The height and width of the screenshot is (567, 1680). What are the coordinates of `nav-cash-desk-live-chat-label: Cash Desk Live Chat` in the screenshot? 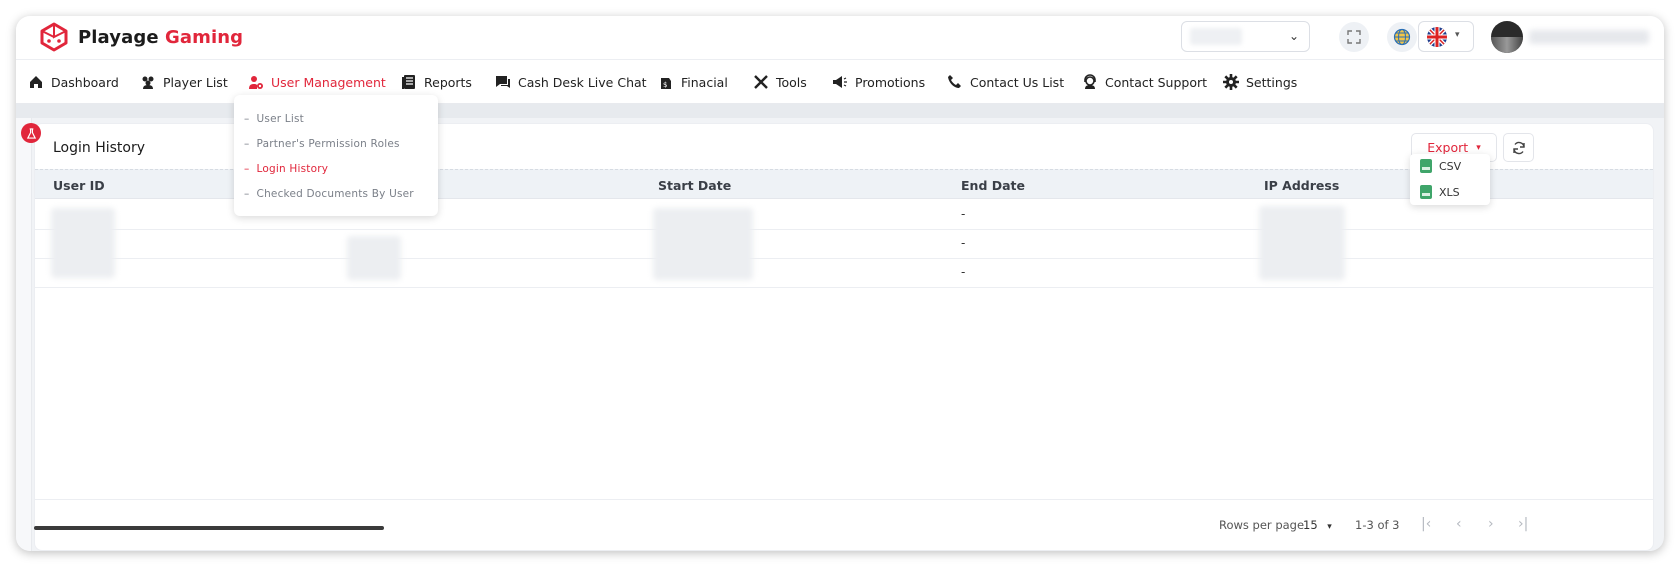 It's located at (582, 82).